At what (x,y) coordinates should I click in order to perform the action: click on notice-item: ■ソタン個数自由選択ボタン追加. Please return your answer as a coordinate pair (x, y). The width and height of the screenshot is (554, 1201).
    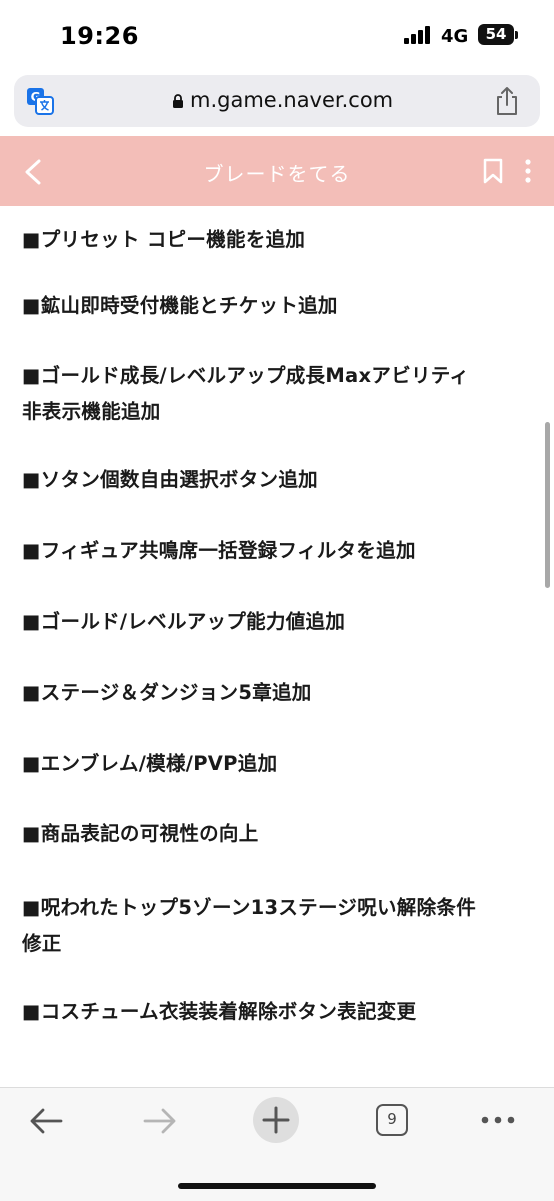
    Looking at the image, I should click on (277, 480).